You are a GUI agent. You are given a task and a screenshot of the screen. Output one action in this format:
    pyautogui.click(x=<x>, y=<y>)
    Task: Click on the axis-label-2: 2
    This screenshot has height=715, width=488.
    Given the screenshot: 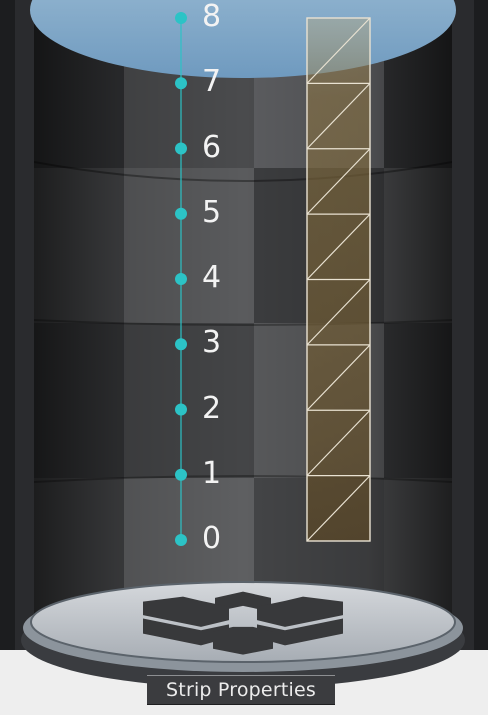 What is the action you would take?
    pyautogui.click(x=212, y=408)
    